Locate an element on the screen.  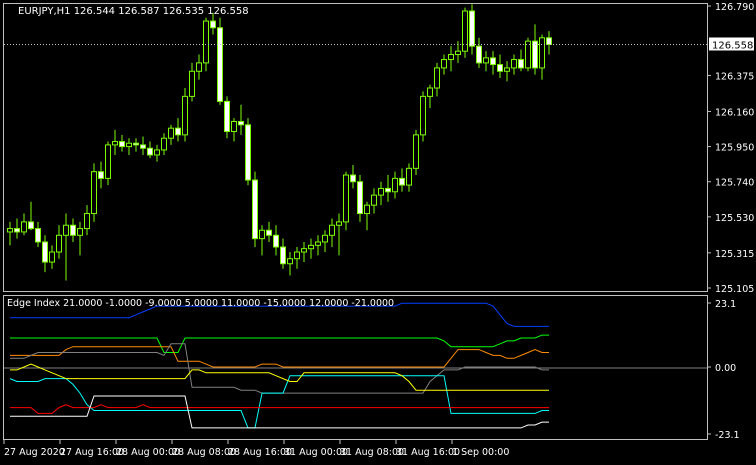
price-tick-label: 125.315 is located at coordinates (734, 254).